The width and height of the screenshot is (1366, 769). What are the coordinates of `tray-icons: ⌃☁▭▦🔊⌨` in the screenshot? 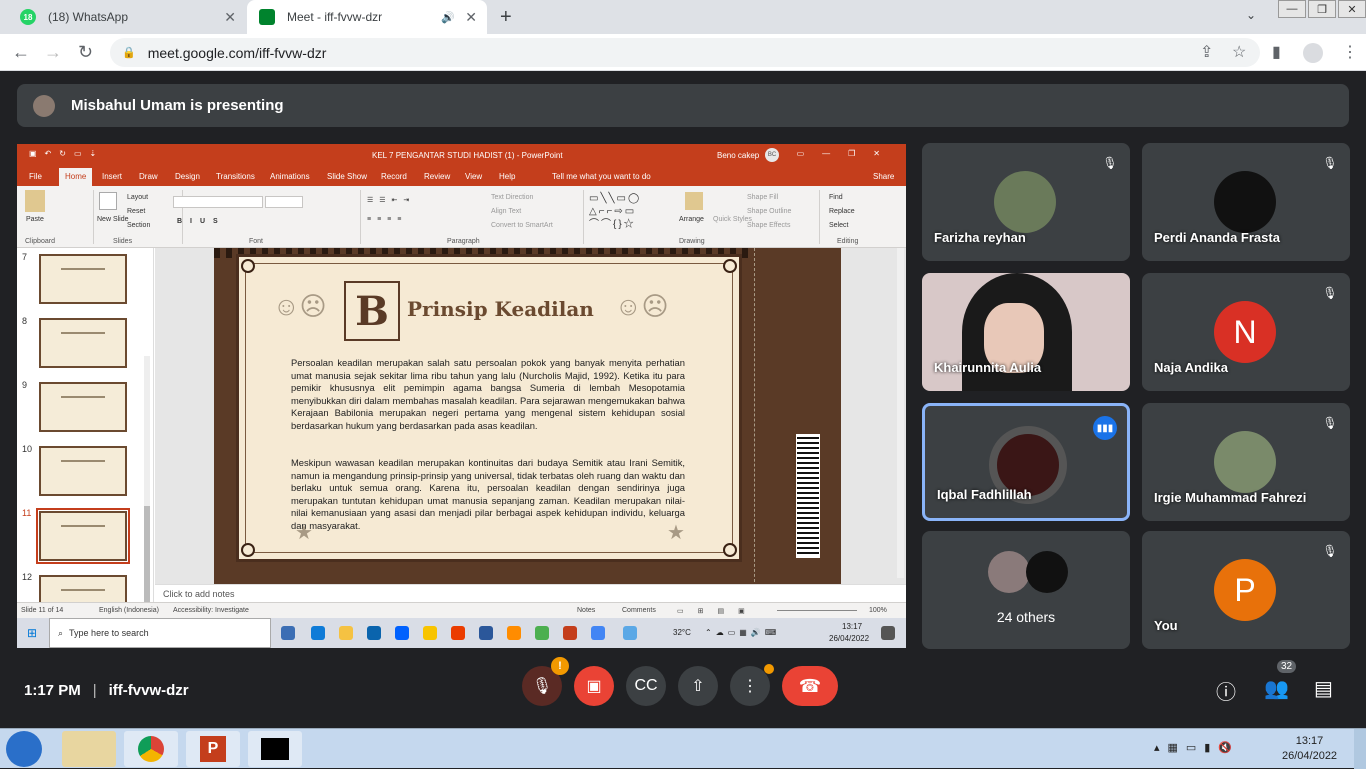 It's located at (742, 632).